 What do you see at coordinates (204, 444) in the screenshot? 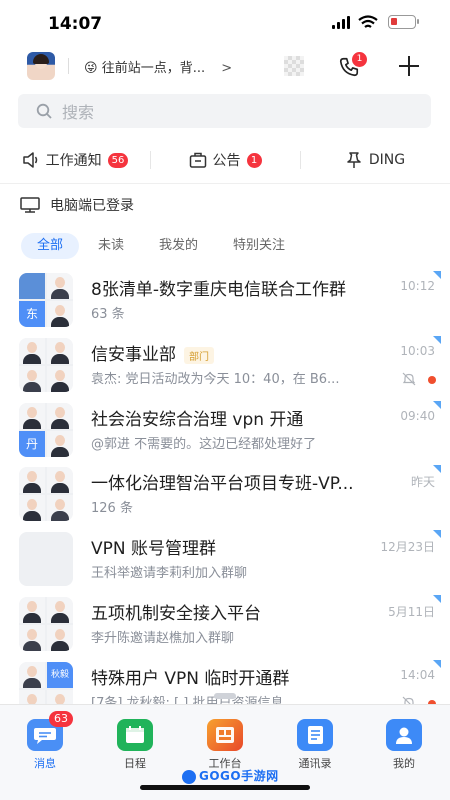
I see `chat-preview: @郭进 不需要的。这边已经都处理好了` at bounding box center [204, 444].